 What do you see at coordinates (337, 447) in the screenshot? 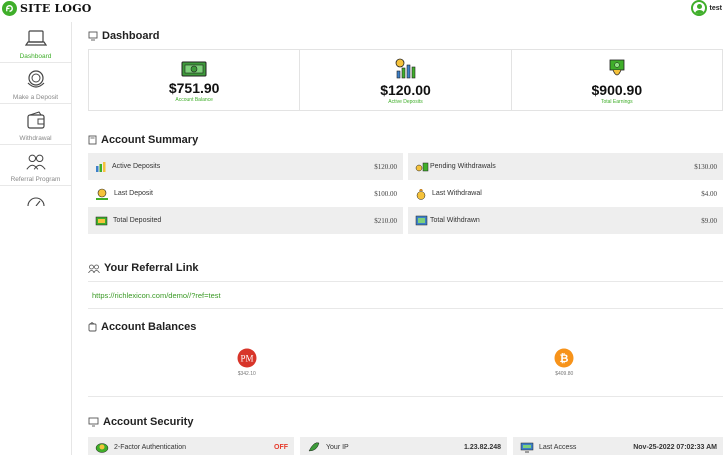
I see `security-label: Your IP` at bounding box center [337, 447].